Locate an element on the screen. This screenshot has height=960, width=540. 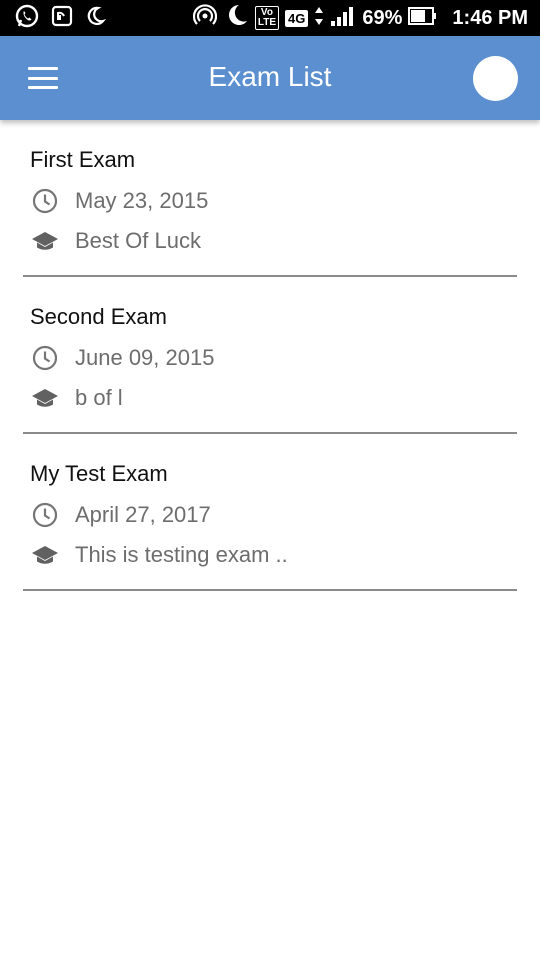
avatar is located at coordinates (495, 78).